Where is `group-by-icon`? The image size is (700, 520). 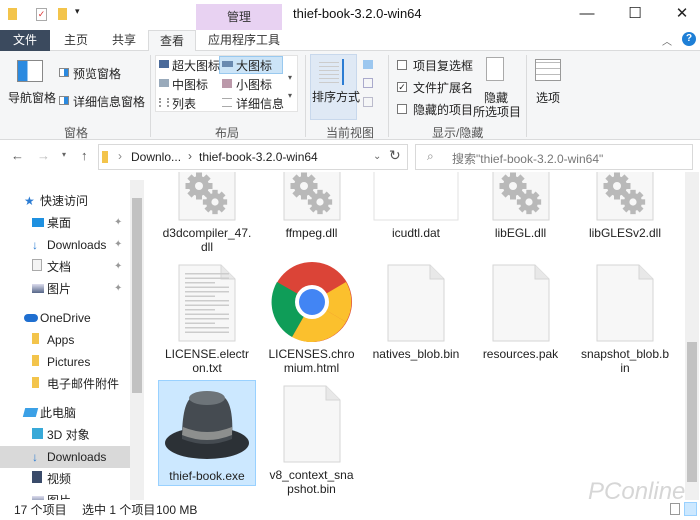 group-by-icon is located at coordinates (368, 64).